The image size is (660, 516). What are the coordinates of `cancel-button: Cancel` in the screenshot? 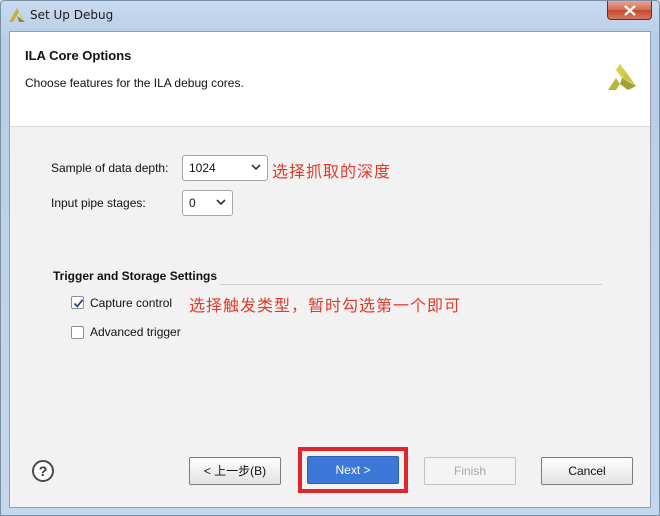 It's located at (587, 471).